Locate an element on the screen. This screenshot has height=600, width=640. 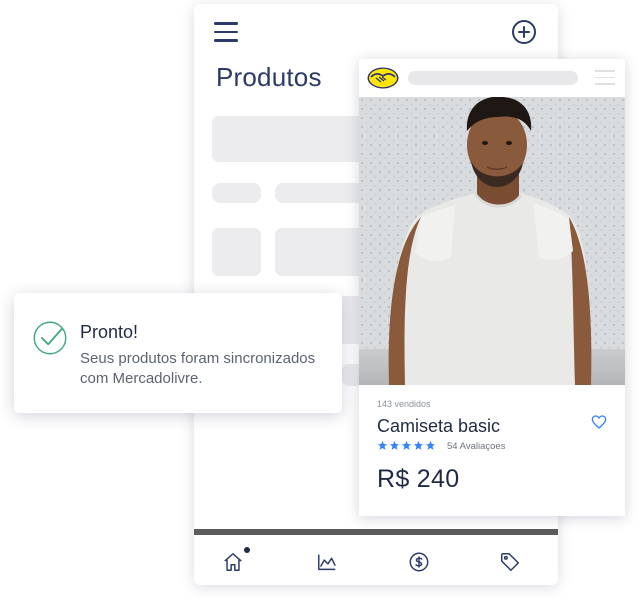
tag-icon is located at coordinates (510, 562).